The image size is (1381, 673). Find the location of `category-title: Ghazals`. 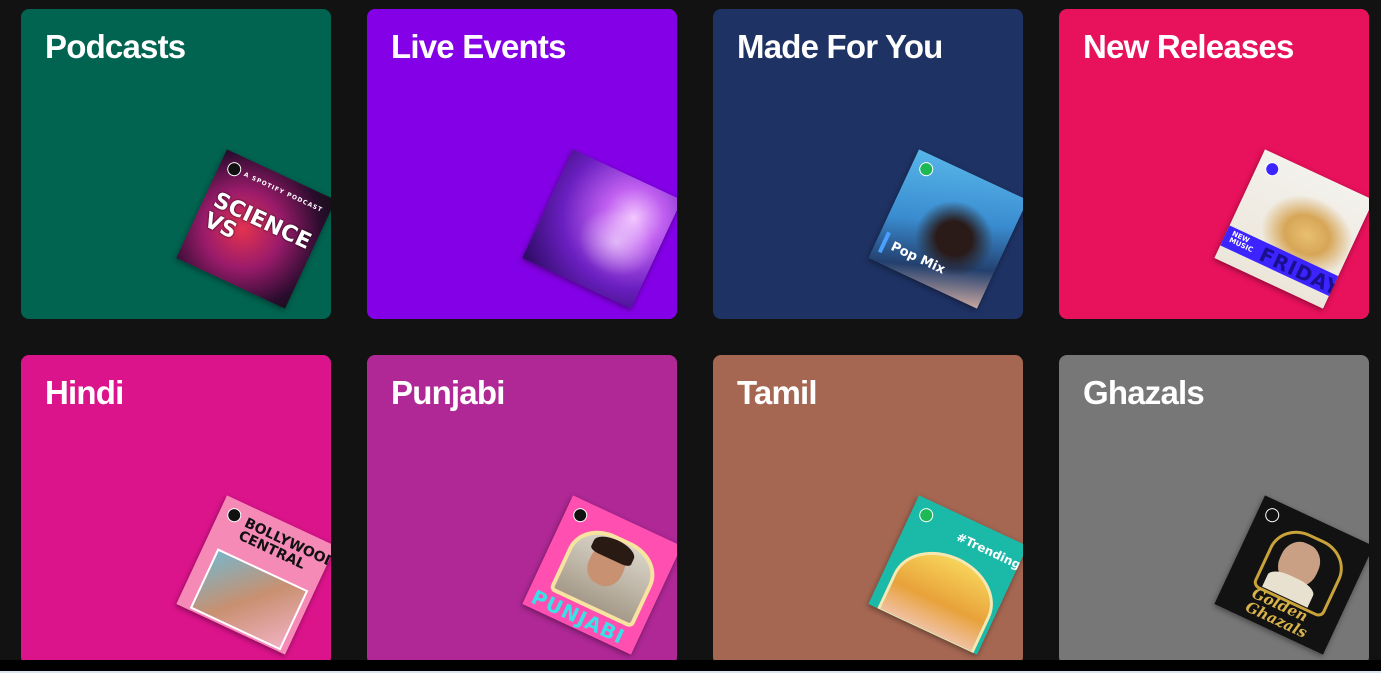

category-title: Ghazals is located at coordinates (1144, 392).